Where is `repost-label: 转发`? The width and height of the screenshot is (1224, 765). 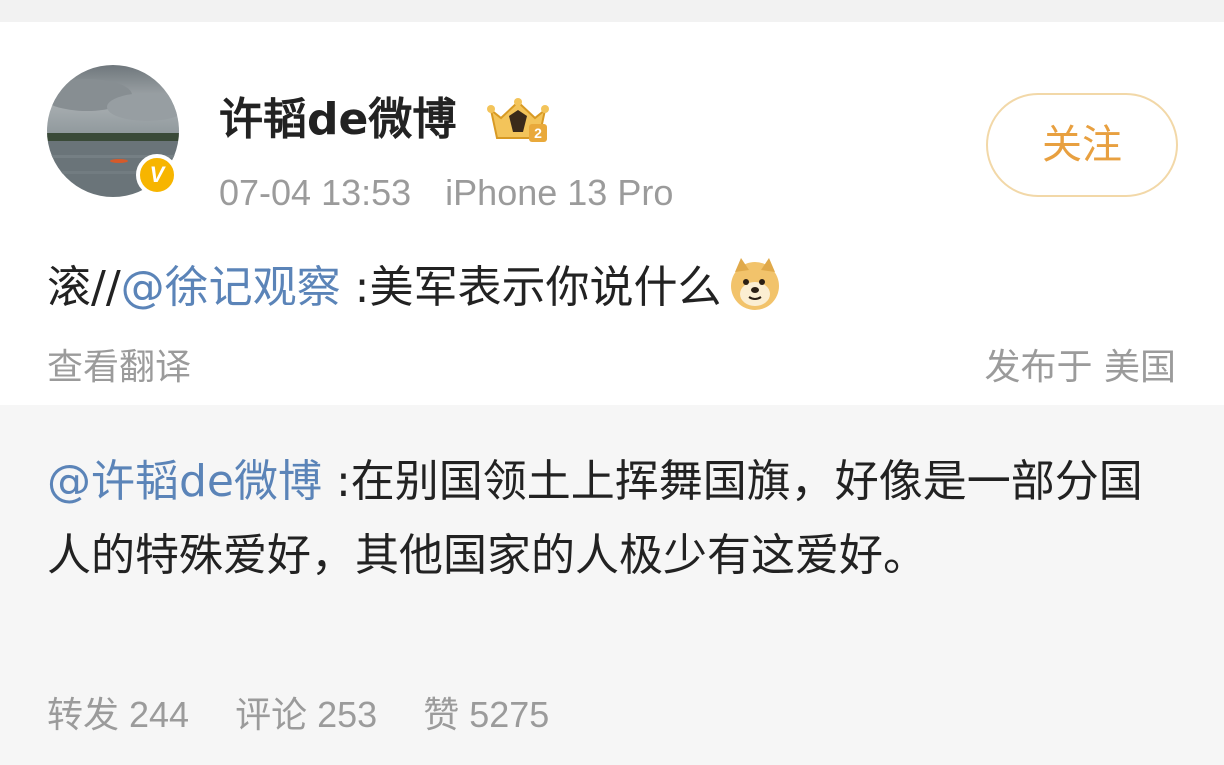
repost-label: 转发 is located at coordinates (83, 715).